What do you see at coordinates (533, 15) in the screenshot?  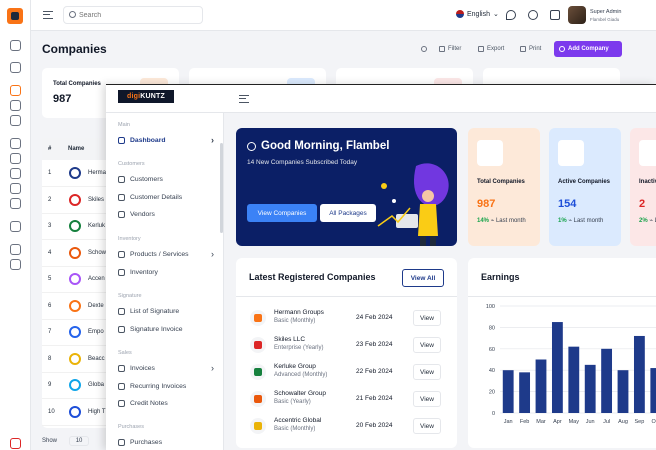 I see `bell-icon` at bounding box center [533, 15].